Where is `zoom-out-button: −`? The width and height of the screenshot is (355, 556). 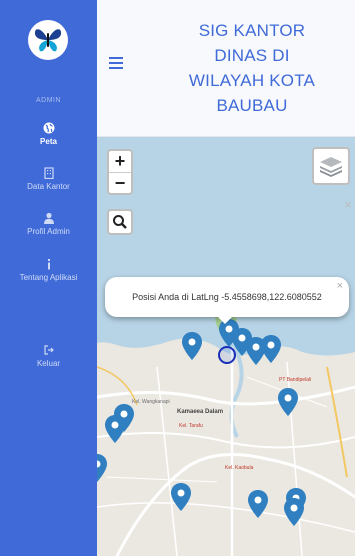 zoom-out-button: − is located at coordinates (120, 182).